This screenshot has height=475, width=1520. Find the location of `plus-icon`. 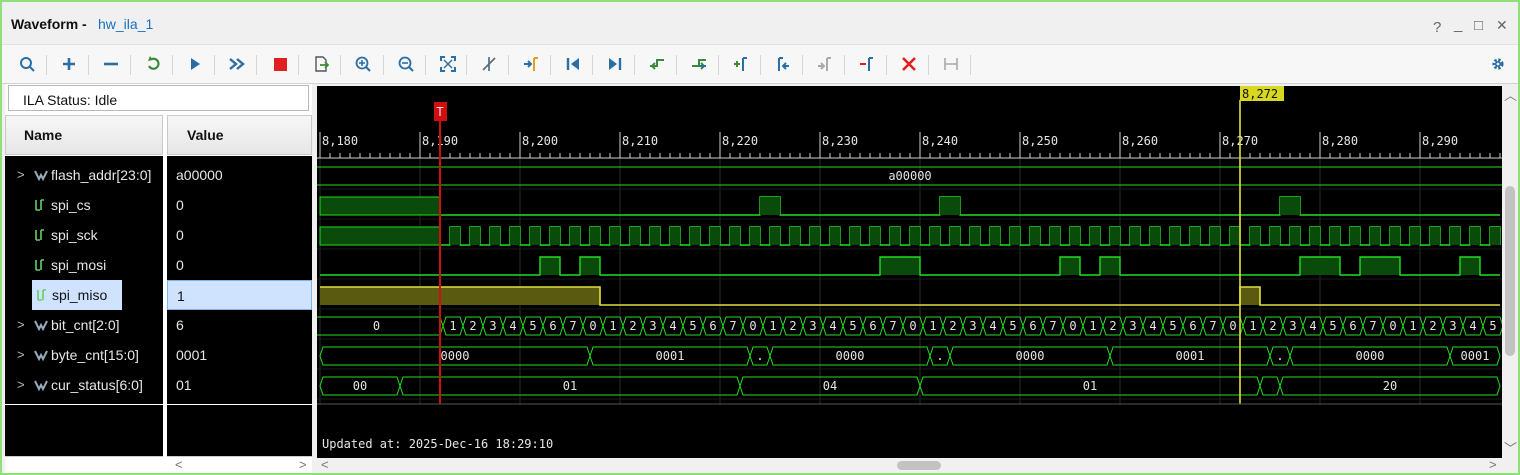

plus-icon is located at coordinates (69, 64).